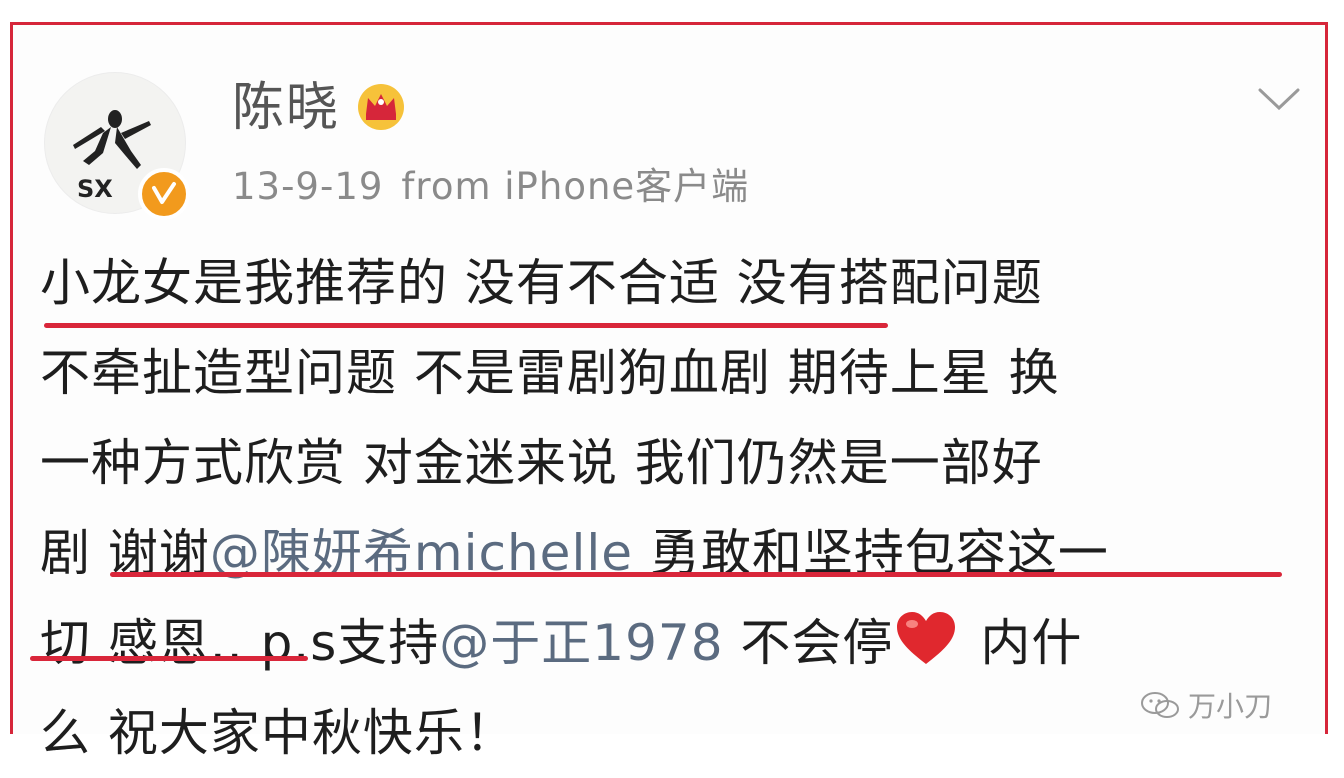 Image resolution: width=1344 pixels, height=778 pixels. Describe the element at coordinates (889, 283) in the screenshot. I see `post-text: 没有搭配问题` at that location.